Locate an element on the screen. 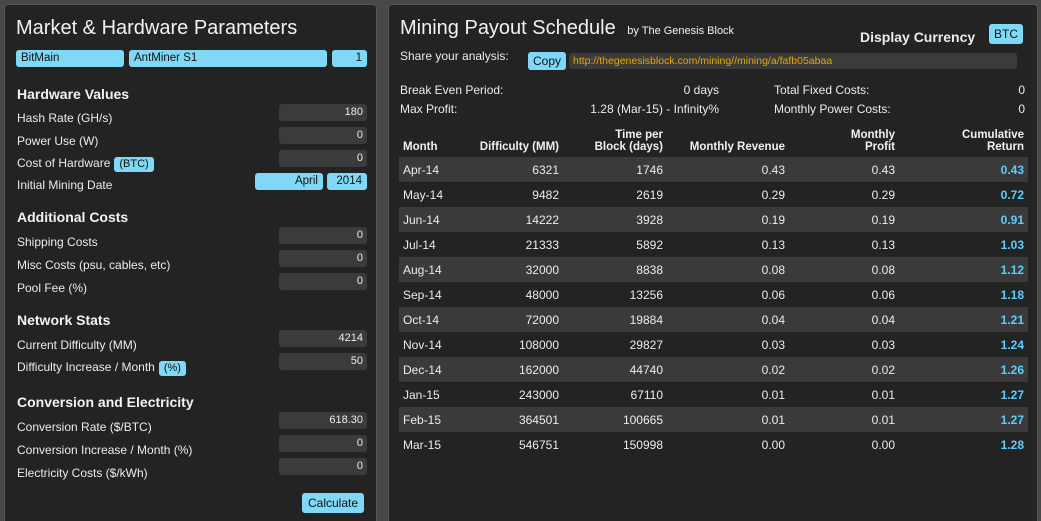 The height and width of the screenshot is (521, 1041). difficulty-increase-input: 50 is located at coordinates (323, 361).